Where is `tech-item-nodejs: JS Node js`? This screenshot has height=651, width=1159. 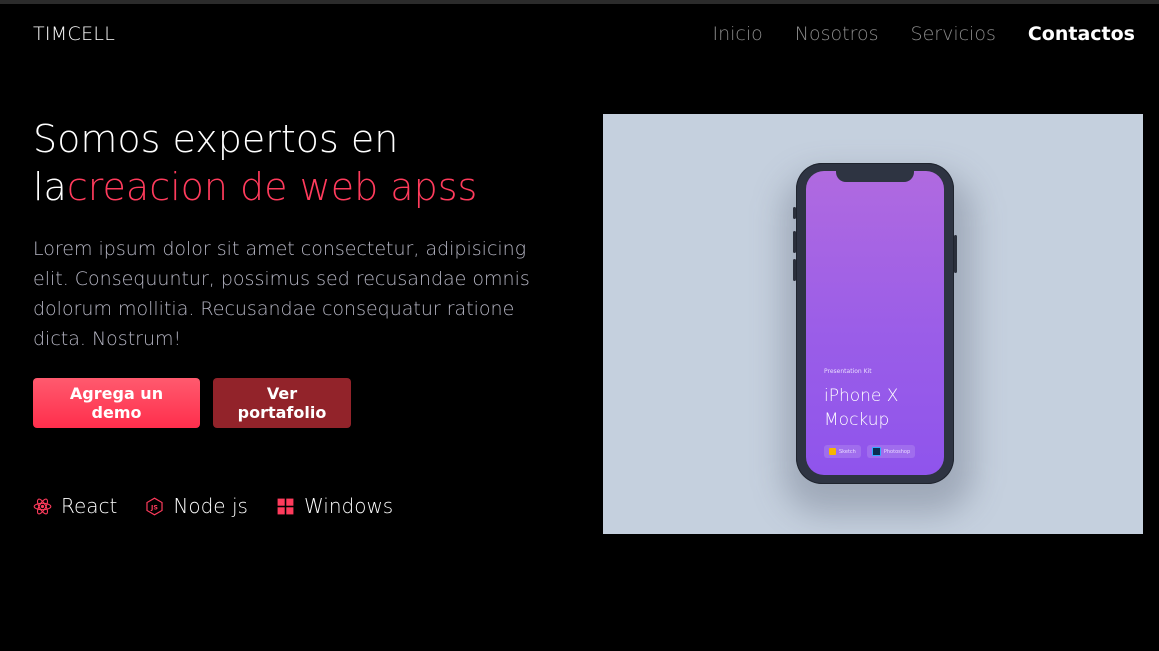
tech-item-nodejs: JS Node js is located at coordinates (196, 506).